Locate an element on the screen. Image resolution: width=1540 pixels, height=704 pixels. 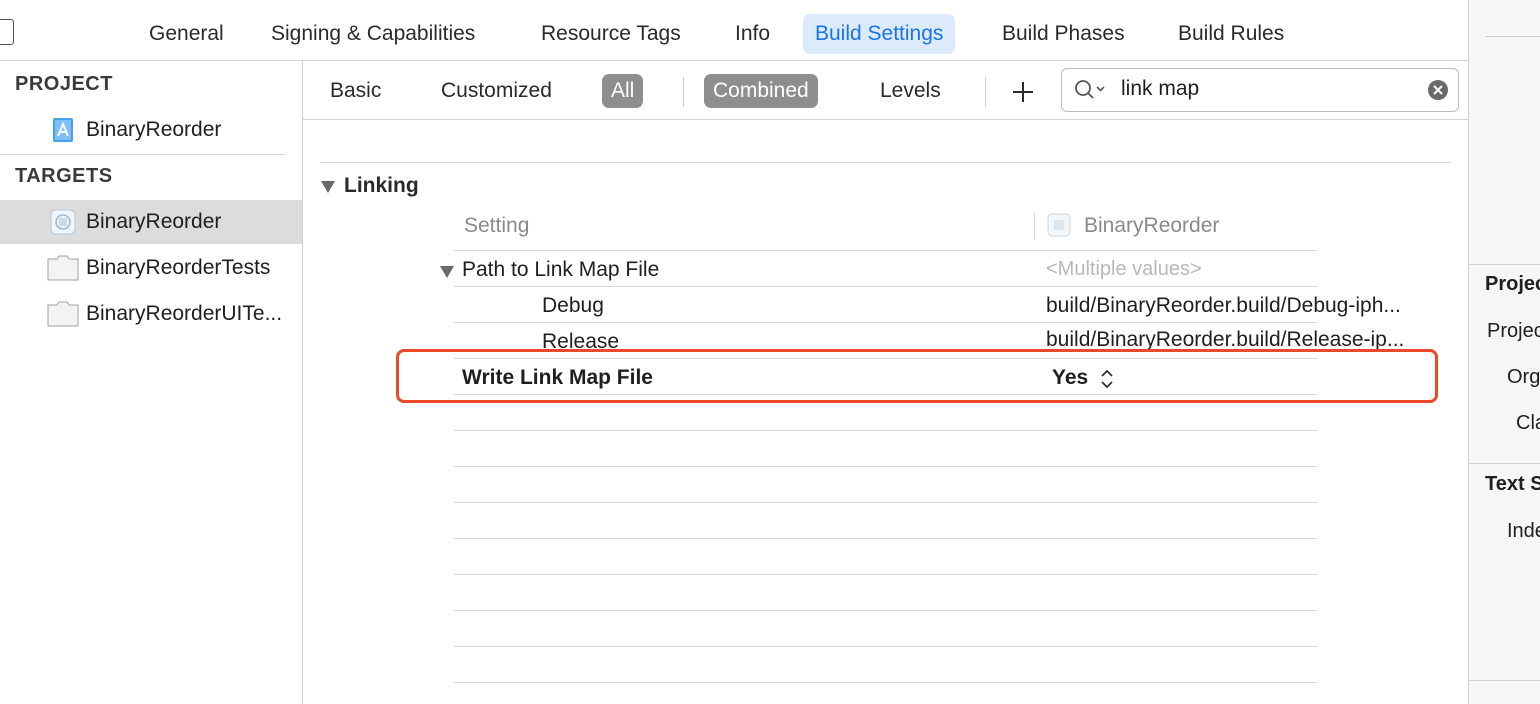
search-field: link map is located at coordinates (1260, 90).